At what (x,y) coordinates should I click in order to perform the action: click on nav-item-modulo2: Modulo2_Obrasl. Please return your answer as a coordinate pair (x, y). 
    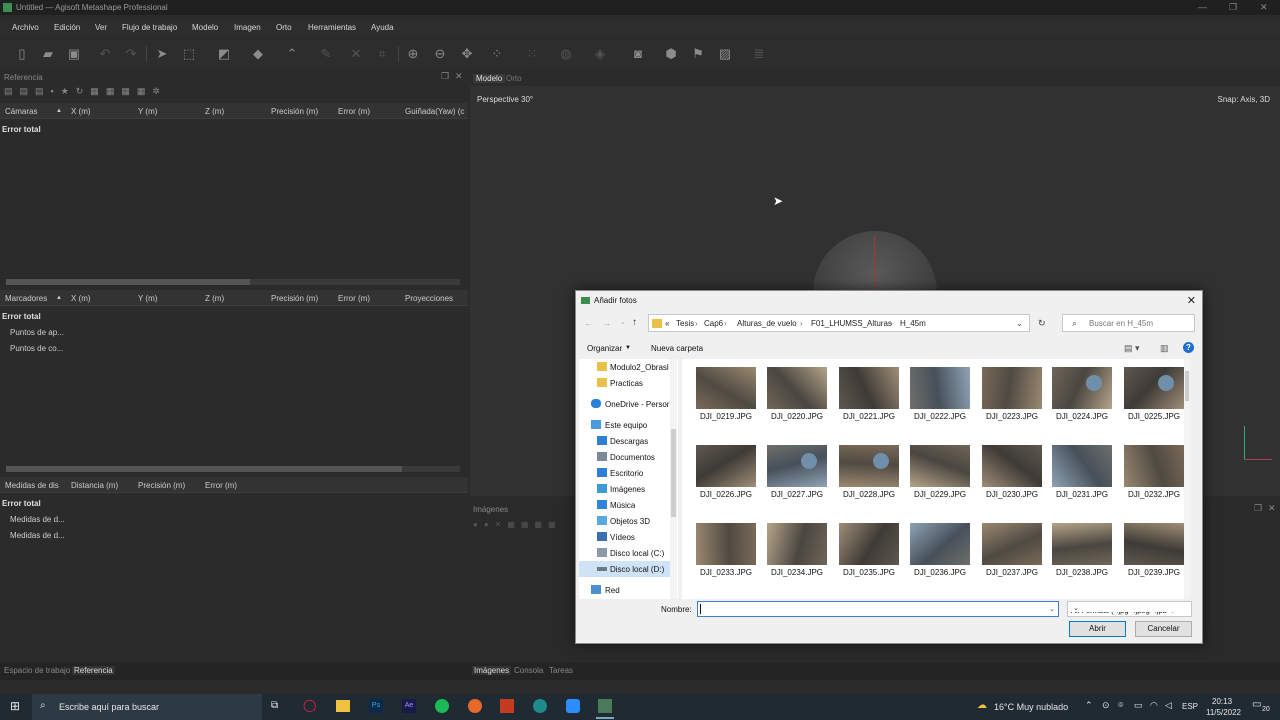
    Looking at the image, I should click on (625, 367).